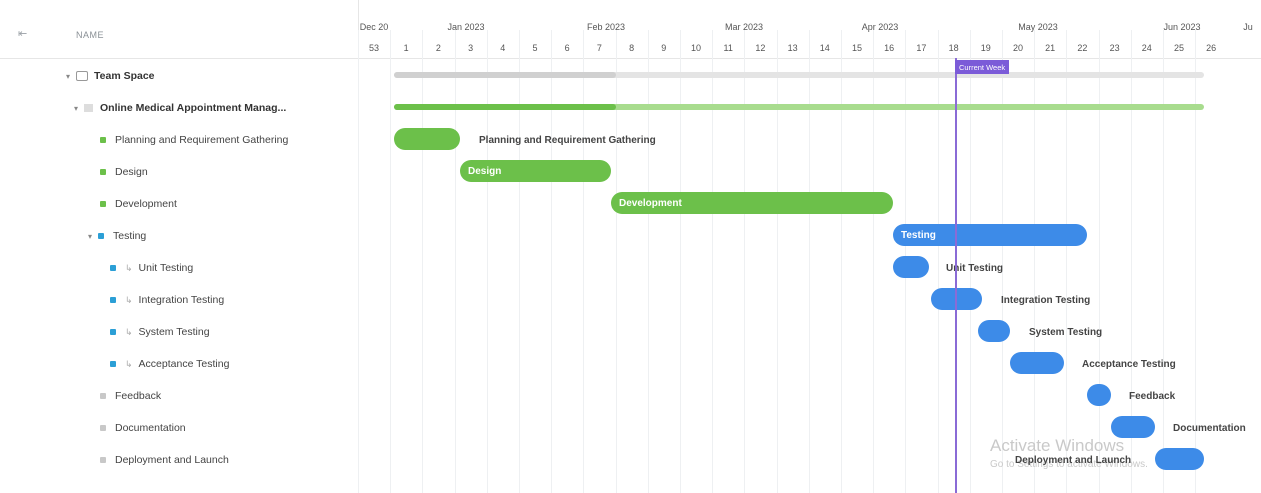 This screenshot has height=493, width=1261. I want to click on week-number: 2, so click(438, 48).